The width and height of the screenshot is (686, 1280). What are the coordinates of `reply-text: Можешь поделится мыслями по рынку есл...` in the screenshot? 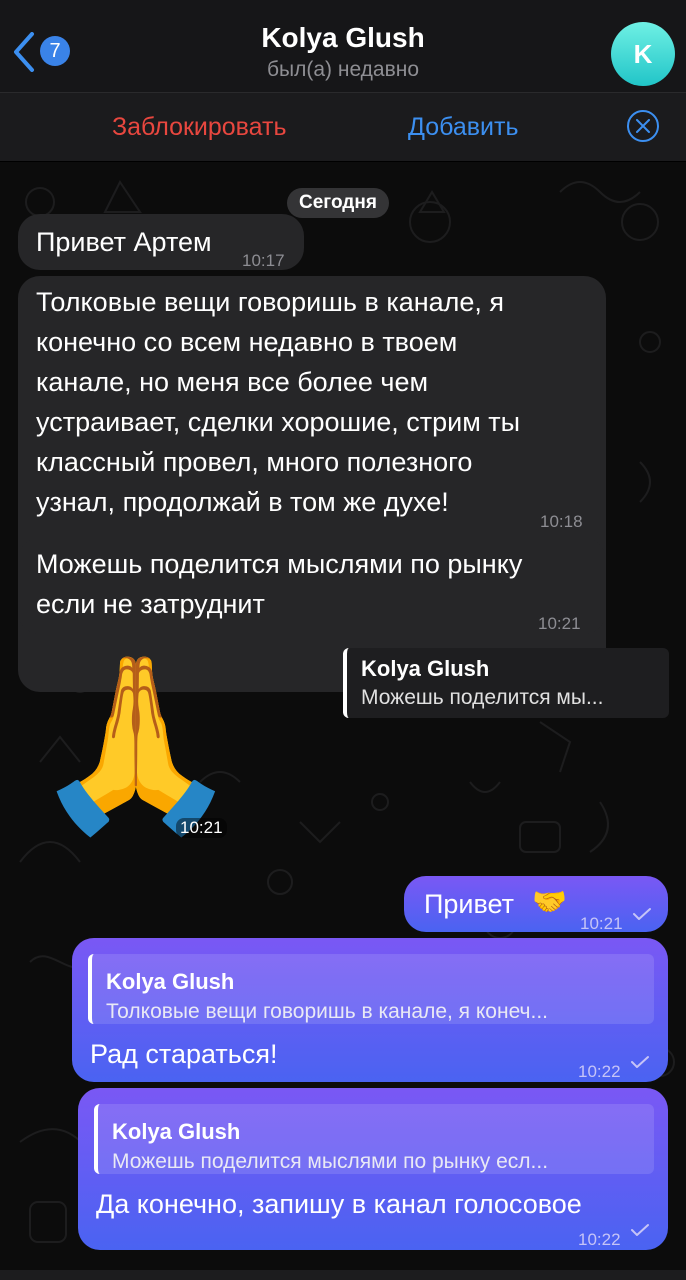 It's located at (330, 1161).